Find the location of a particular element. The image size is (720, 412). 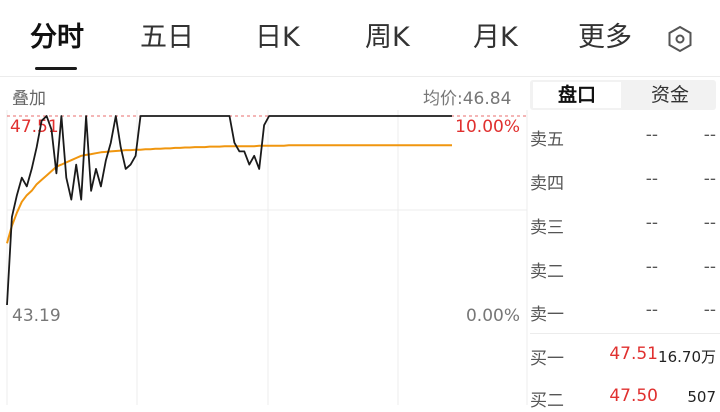

bid-row-1: 买一 47.51 16.70万 is located at coordinates (625, 355).